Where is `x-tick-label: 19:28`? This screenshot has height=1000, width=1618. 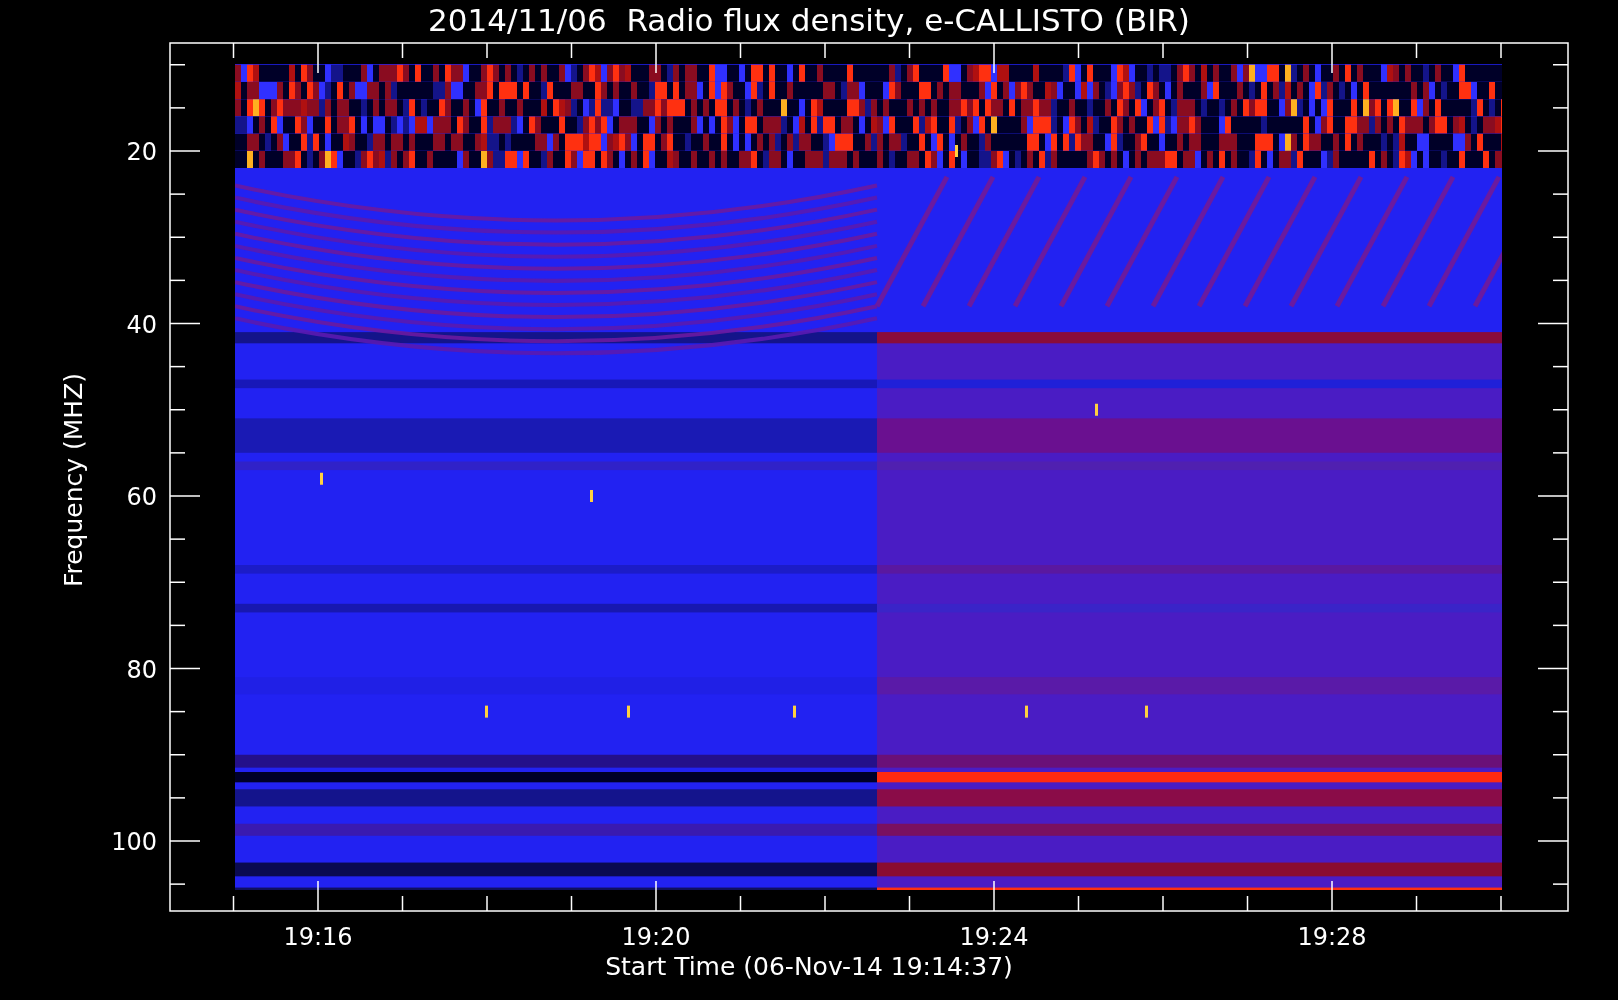 x-tick-label: 19:28 is located at coordinates (1332, 937).